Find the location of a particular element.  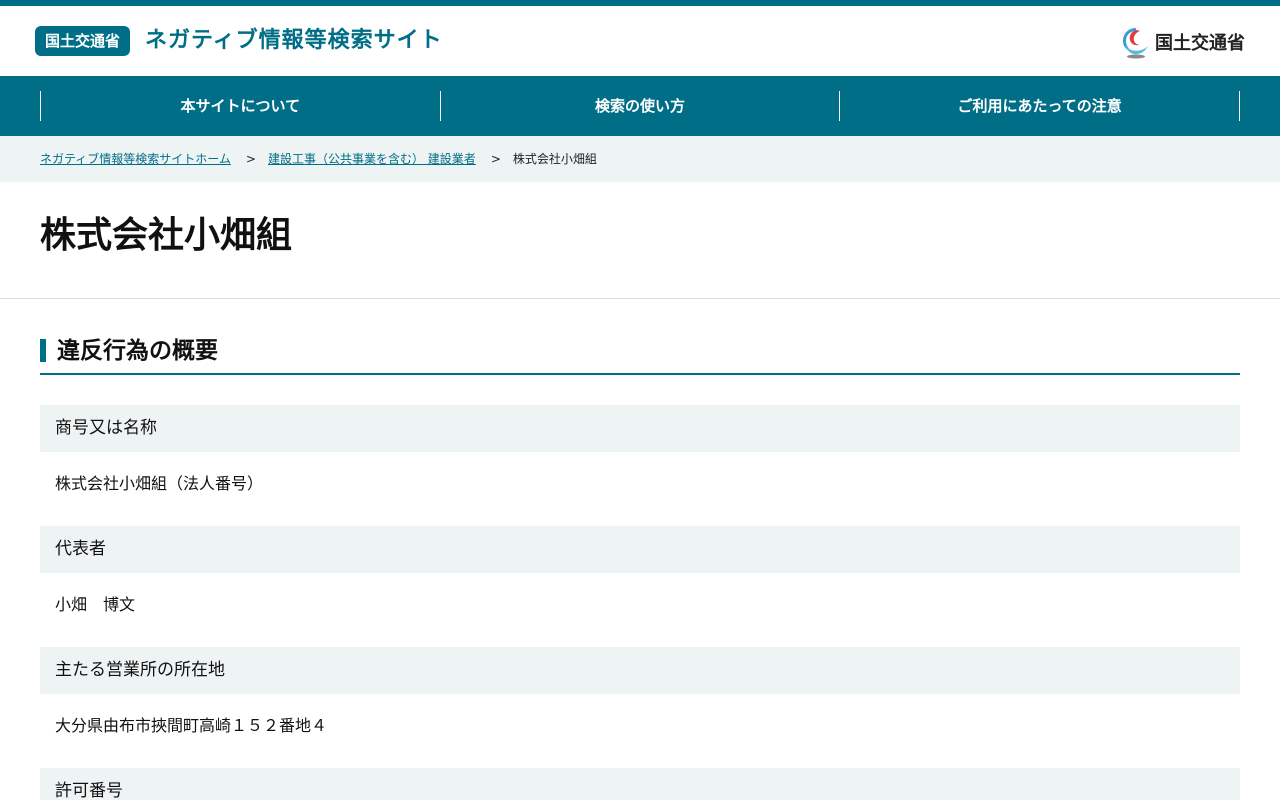

section-heading-bar is located at coordinates (43, 350).